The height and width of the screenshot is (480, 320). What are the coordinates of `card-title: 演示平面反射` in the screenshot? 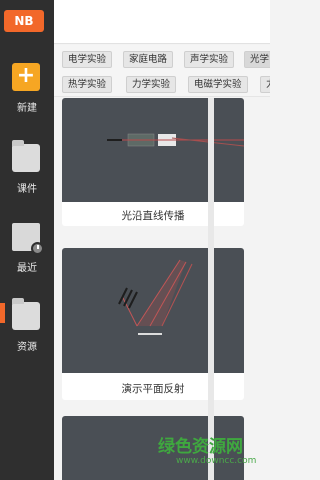 It's located at (153, 389).